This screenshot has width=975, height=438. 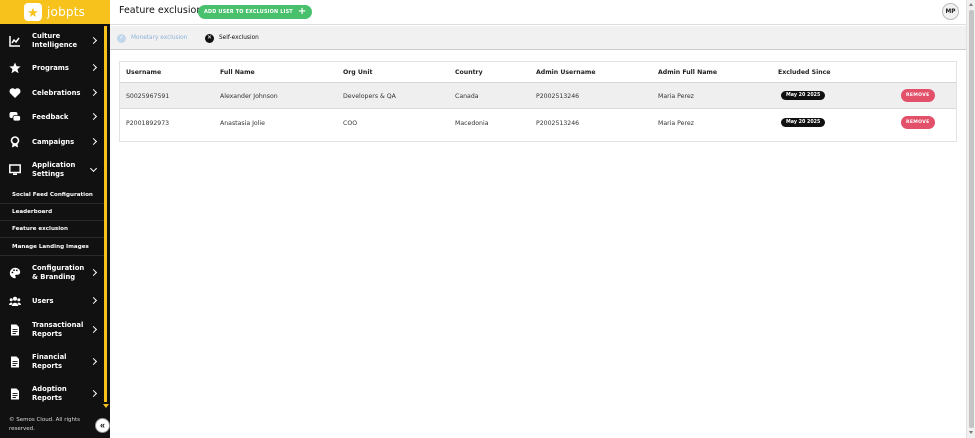 What do you see at coordinates (469, 72) in the screenshot?
I see `column-header-country: Country` at bounding box center [469, 72].